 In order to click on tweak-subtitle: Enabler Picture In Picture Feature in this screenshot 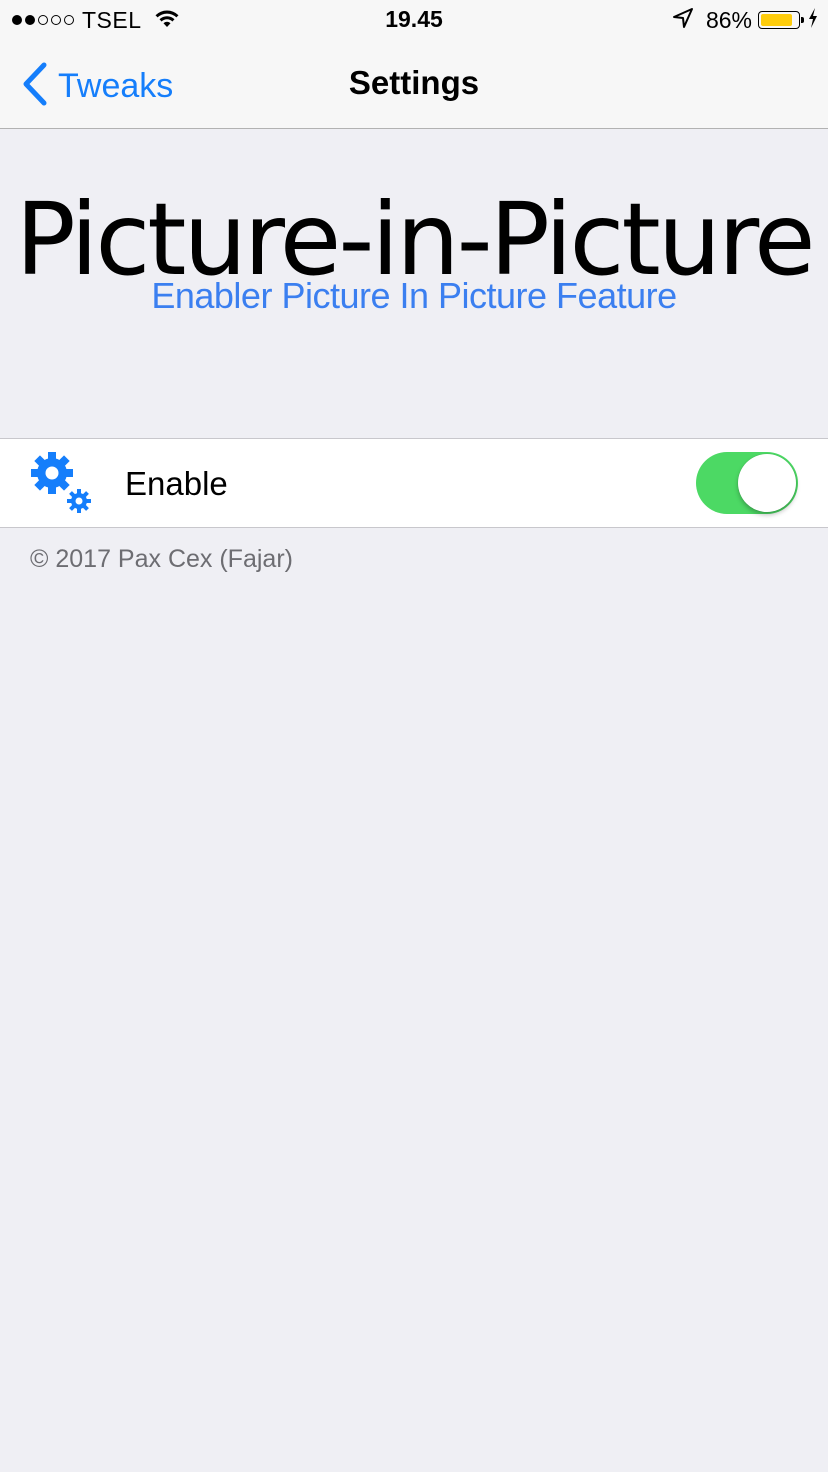, I will do `click(414, 295)`.